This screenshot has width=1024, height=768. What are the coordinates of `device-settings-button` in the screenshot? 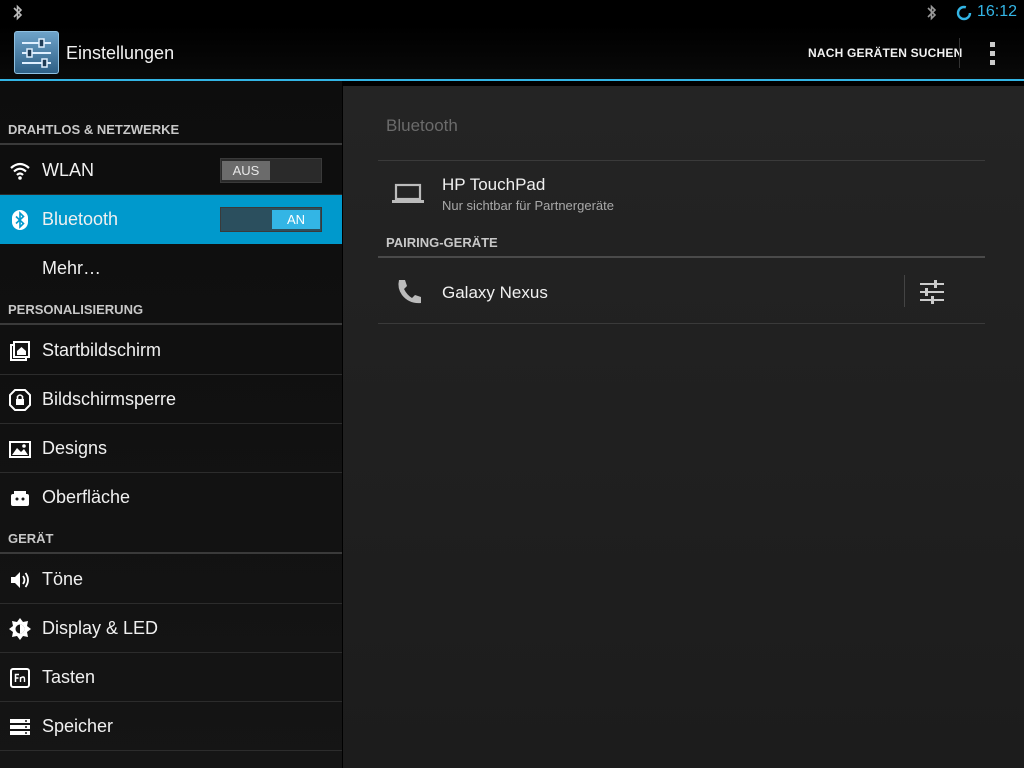 It's located at (932, 292).